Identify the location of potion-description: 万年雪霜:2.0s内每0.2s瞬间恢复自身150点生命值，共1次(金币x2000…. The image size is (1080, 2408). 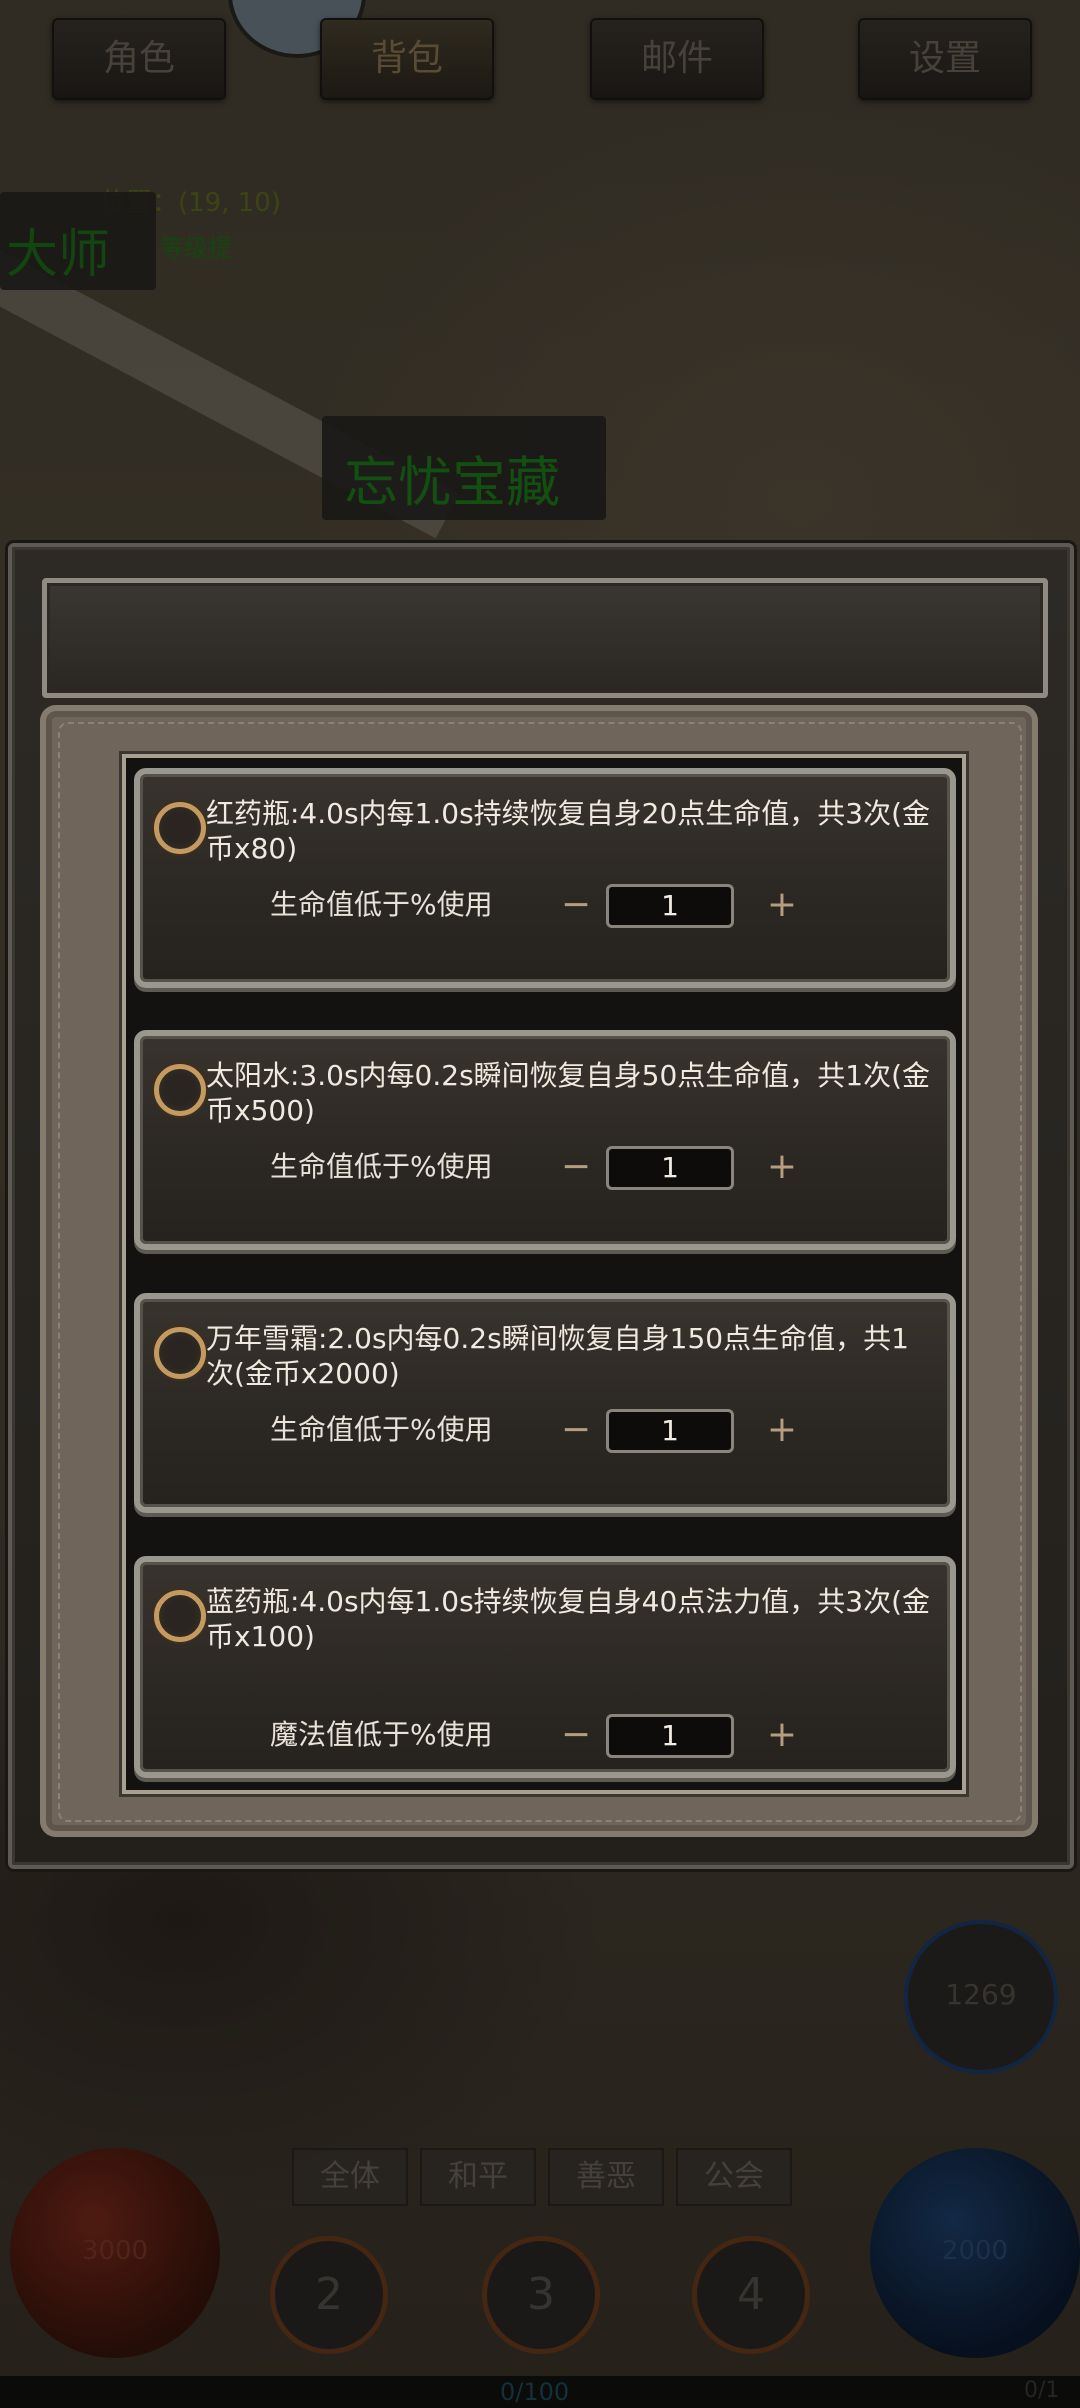
(557, 1356).